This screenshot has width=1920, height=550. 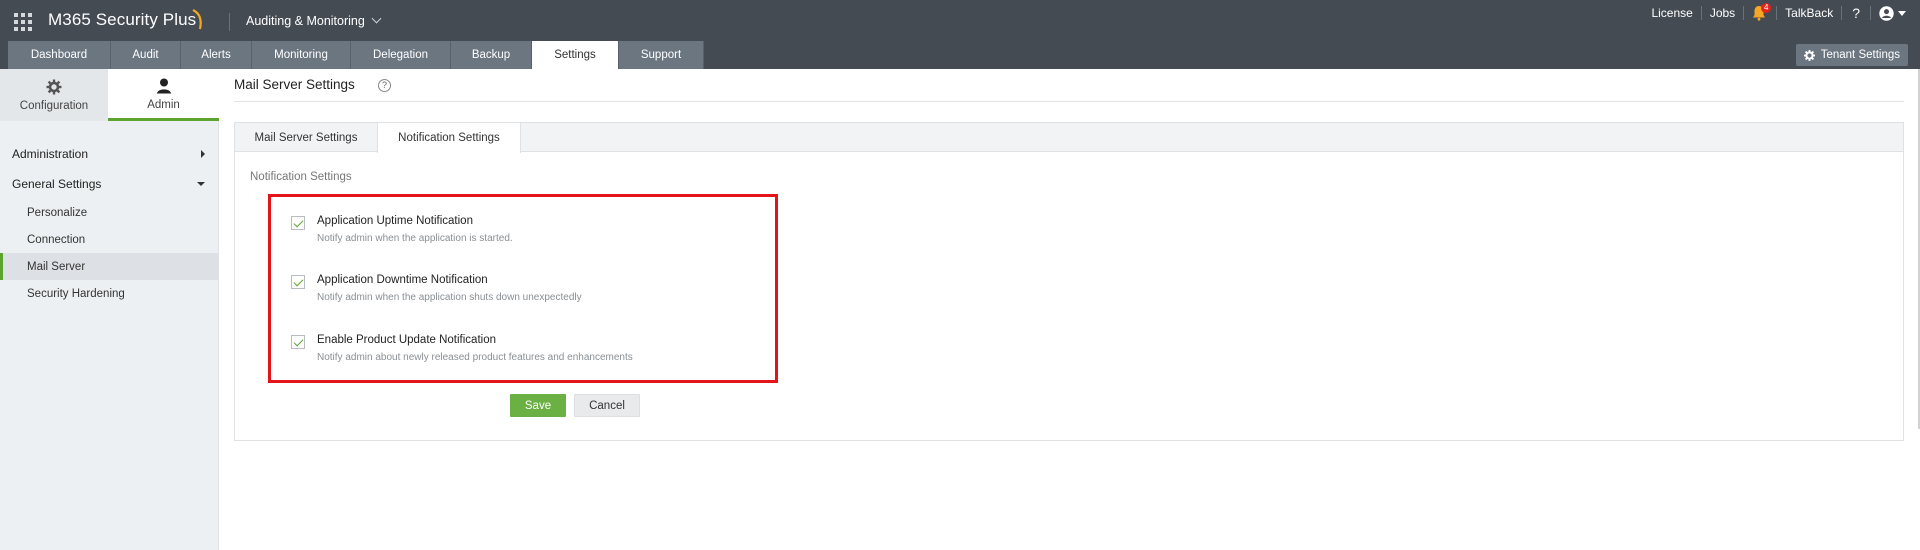 What do you see at coordinates (23, 22) in the screenshot?
I see `apps-grid-icon` at bounding box center [23, 22].